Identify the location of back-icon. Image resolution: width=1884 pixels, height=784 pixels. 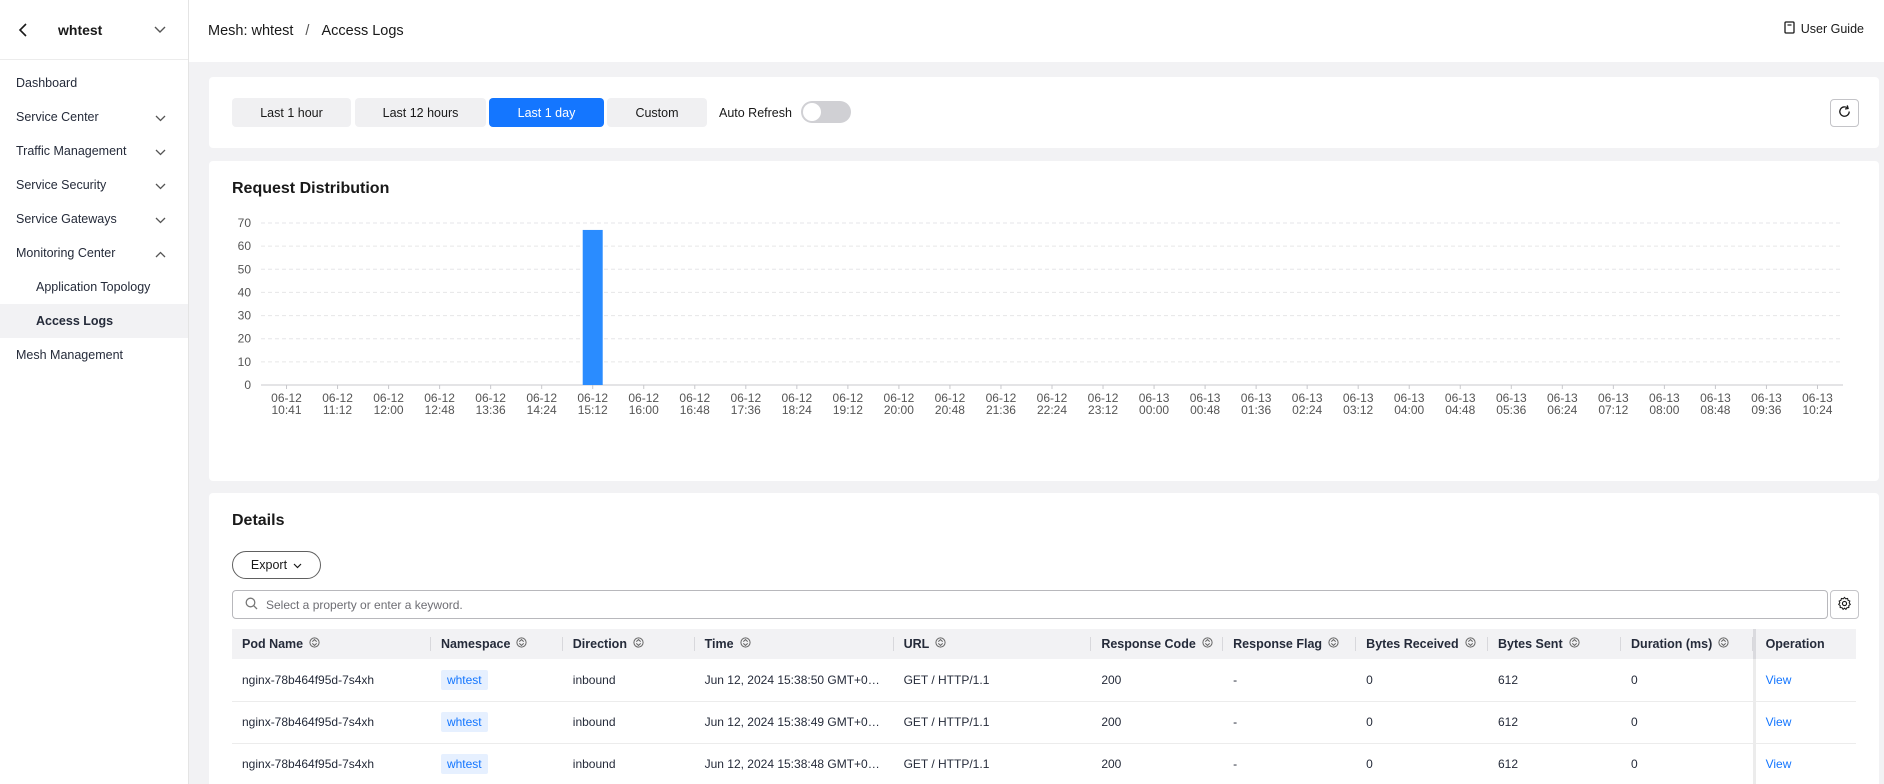
(23, 30).